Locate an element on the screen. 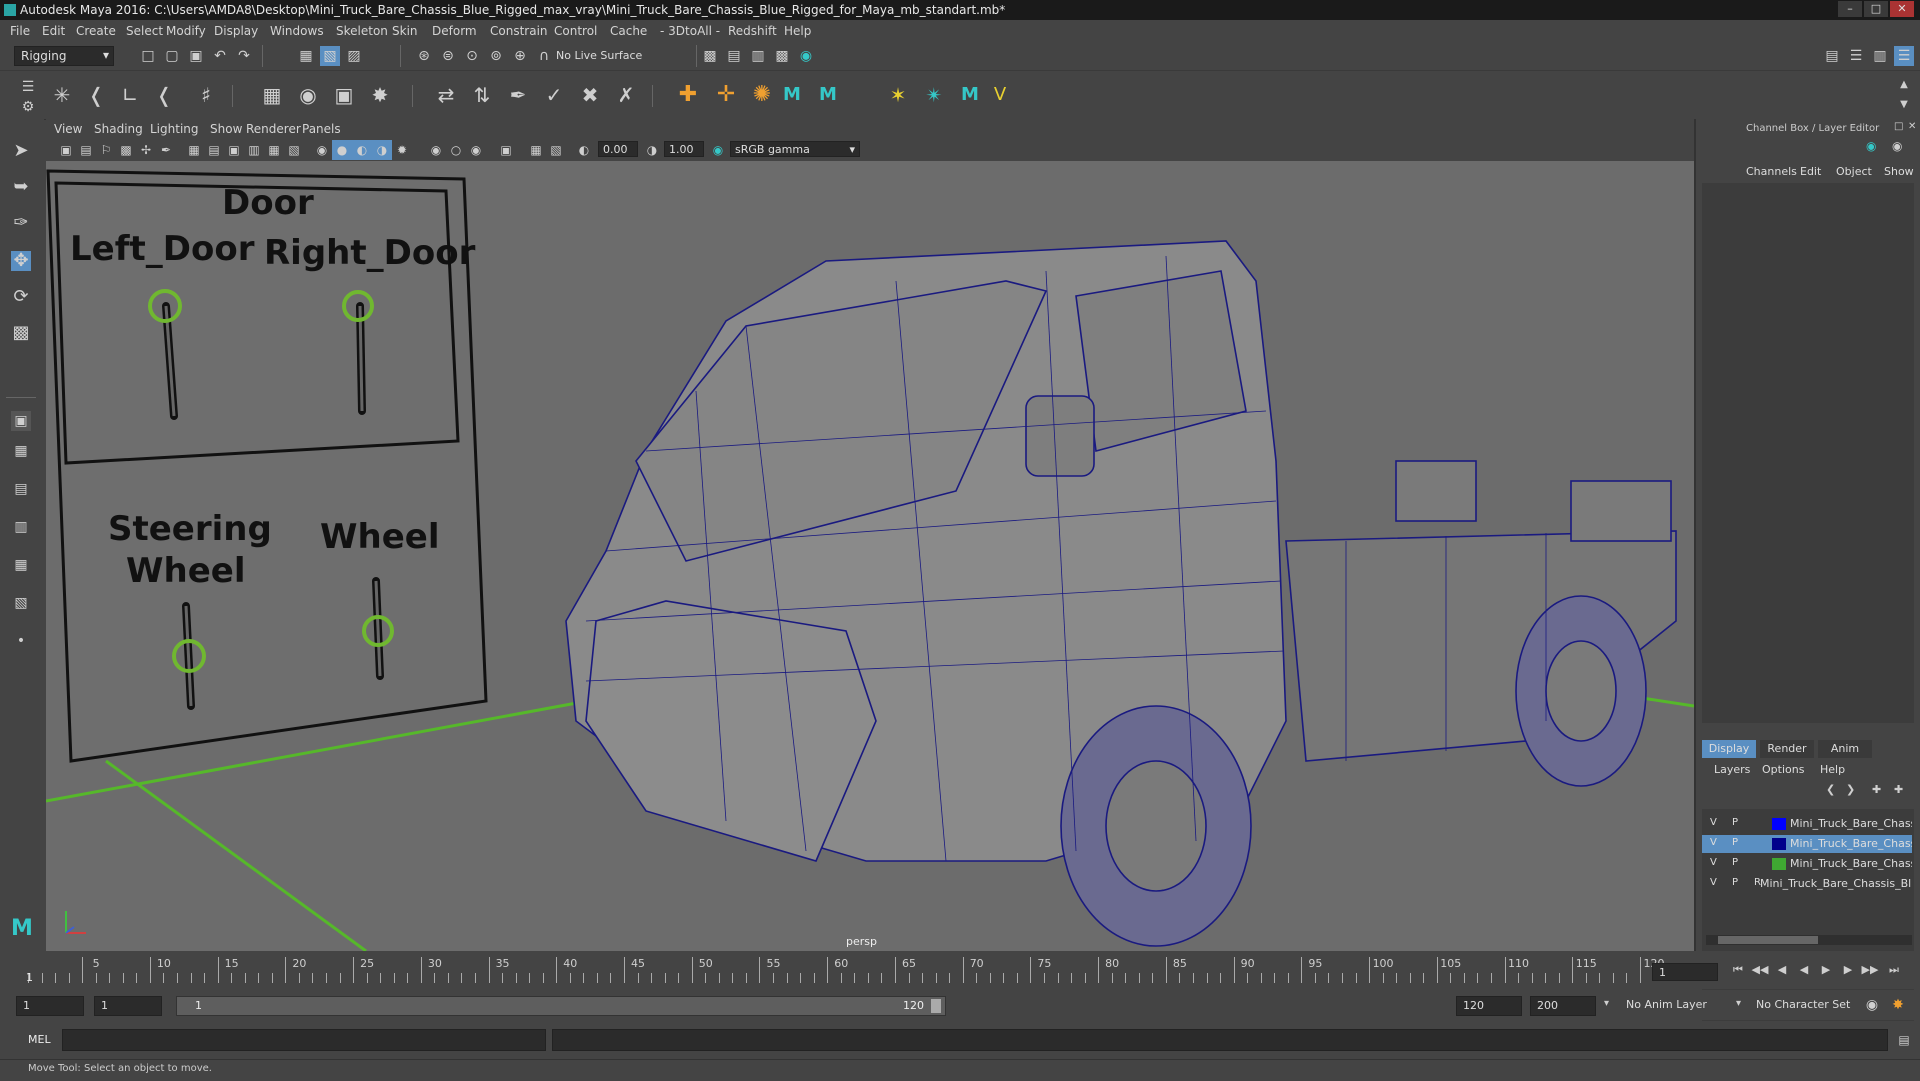  panel-menu-item: Panels is located at coordinates (321, 129).